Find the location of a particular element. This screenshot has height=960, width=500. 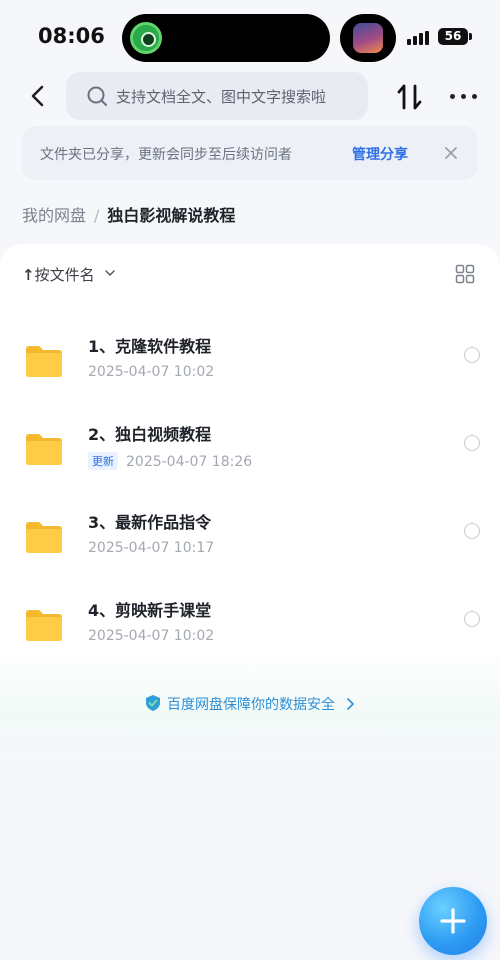

breadcrumb-current: 独白影视解说教程 is located at coordinates (171, 215).